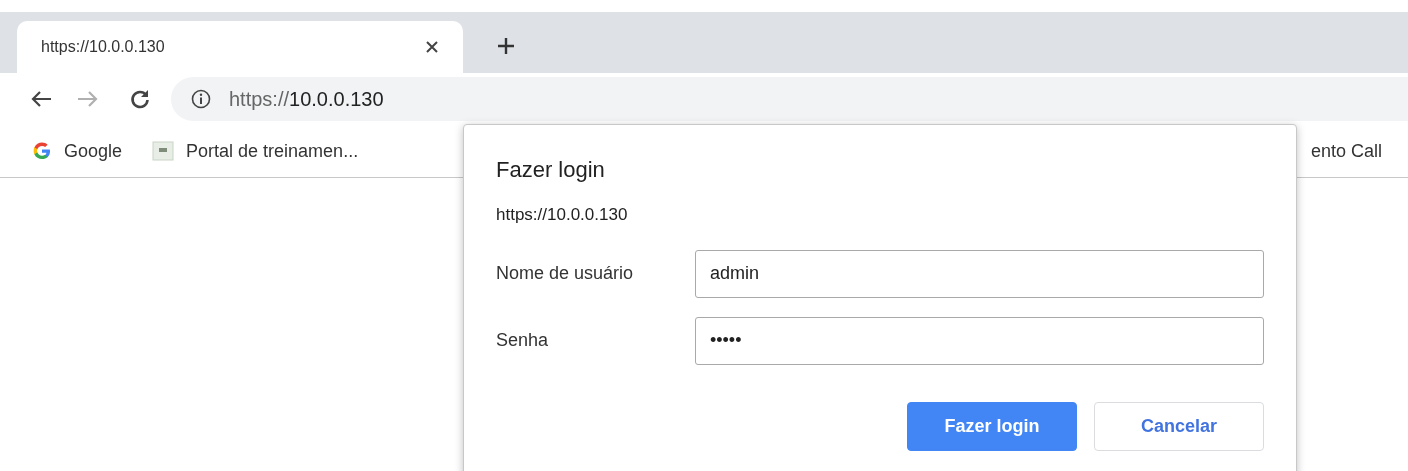 The image size is (1408, 471). Describe the element at coordinates (163, 151) in the screenshot. I see `site-favicon-icon` at that location.